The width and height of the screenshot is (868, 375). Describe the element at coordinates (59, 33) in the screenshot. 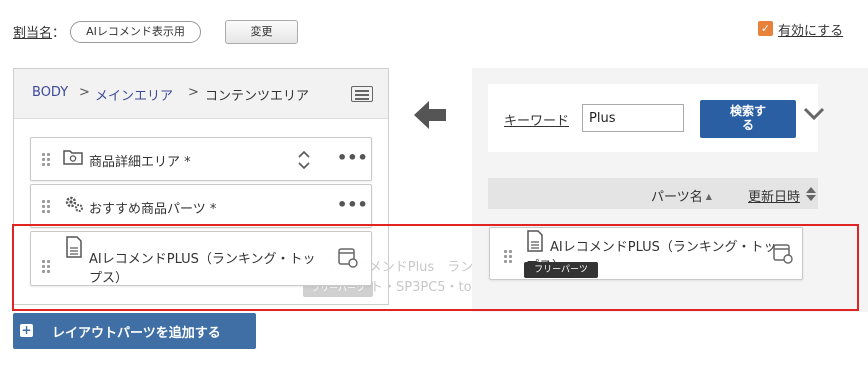

I see `assignment-colon: ：` at that location.